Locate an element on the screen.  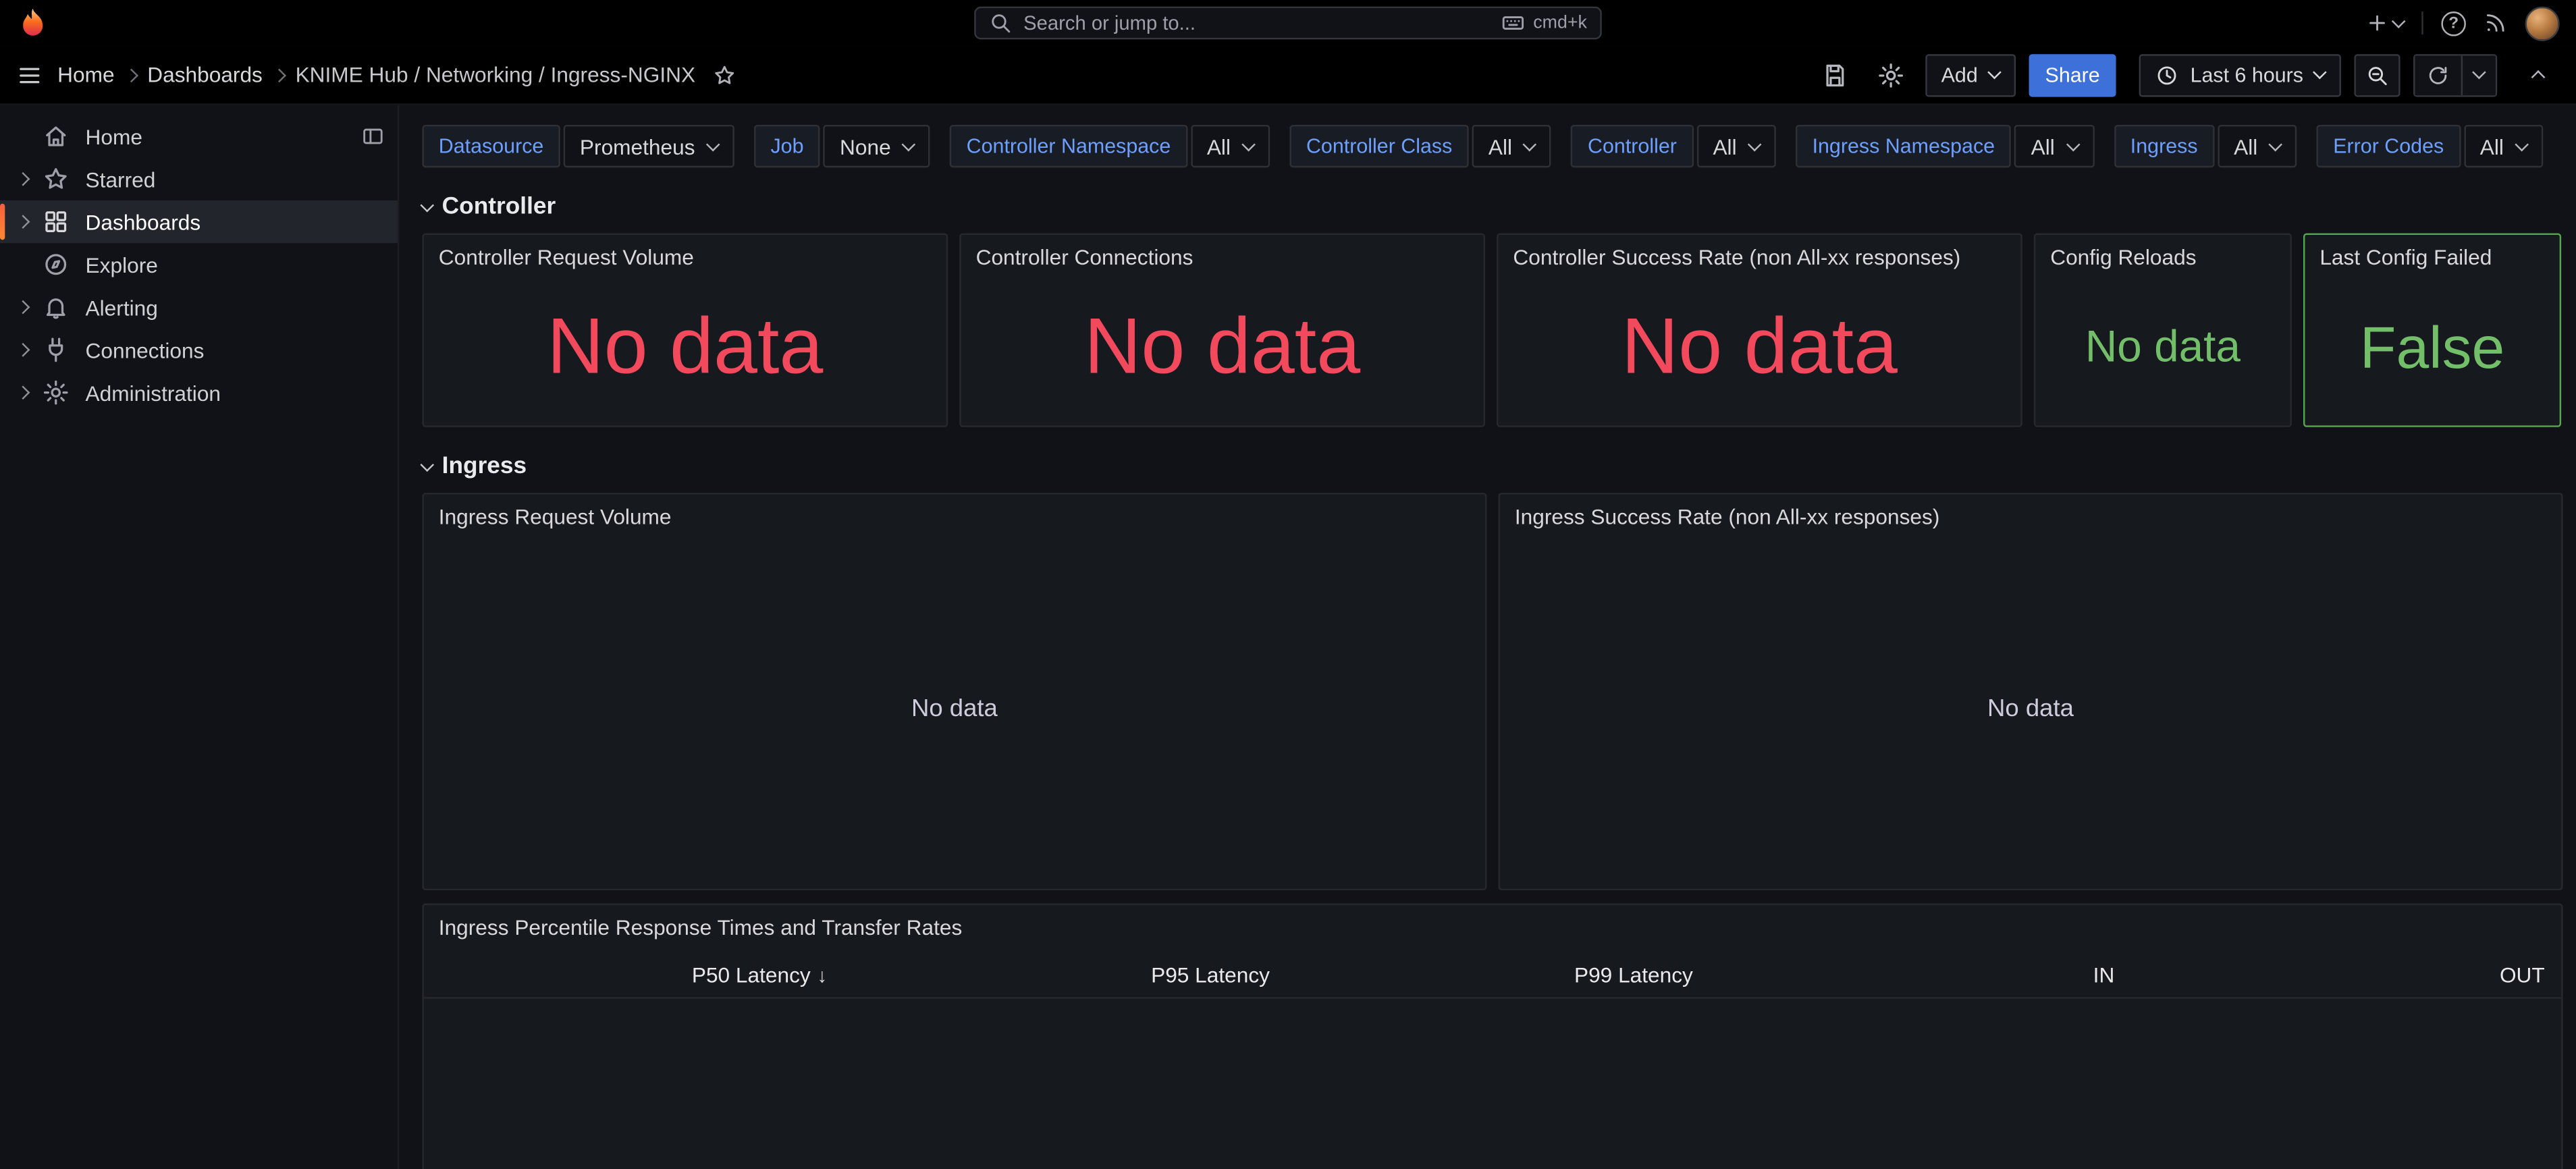
panel-title: Controller Request Volume is located at coordinates (685, 253).